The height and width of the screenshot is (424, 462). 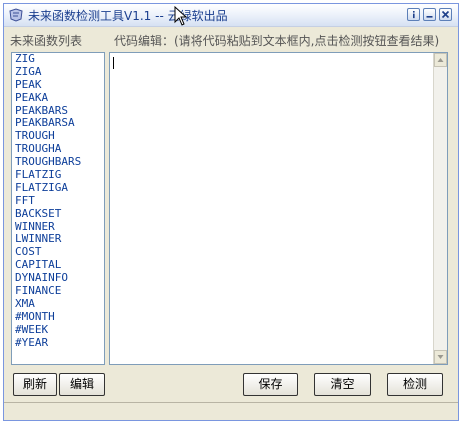 I want to click on refresh-button: 刷新, so click(x=35, y=384).